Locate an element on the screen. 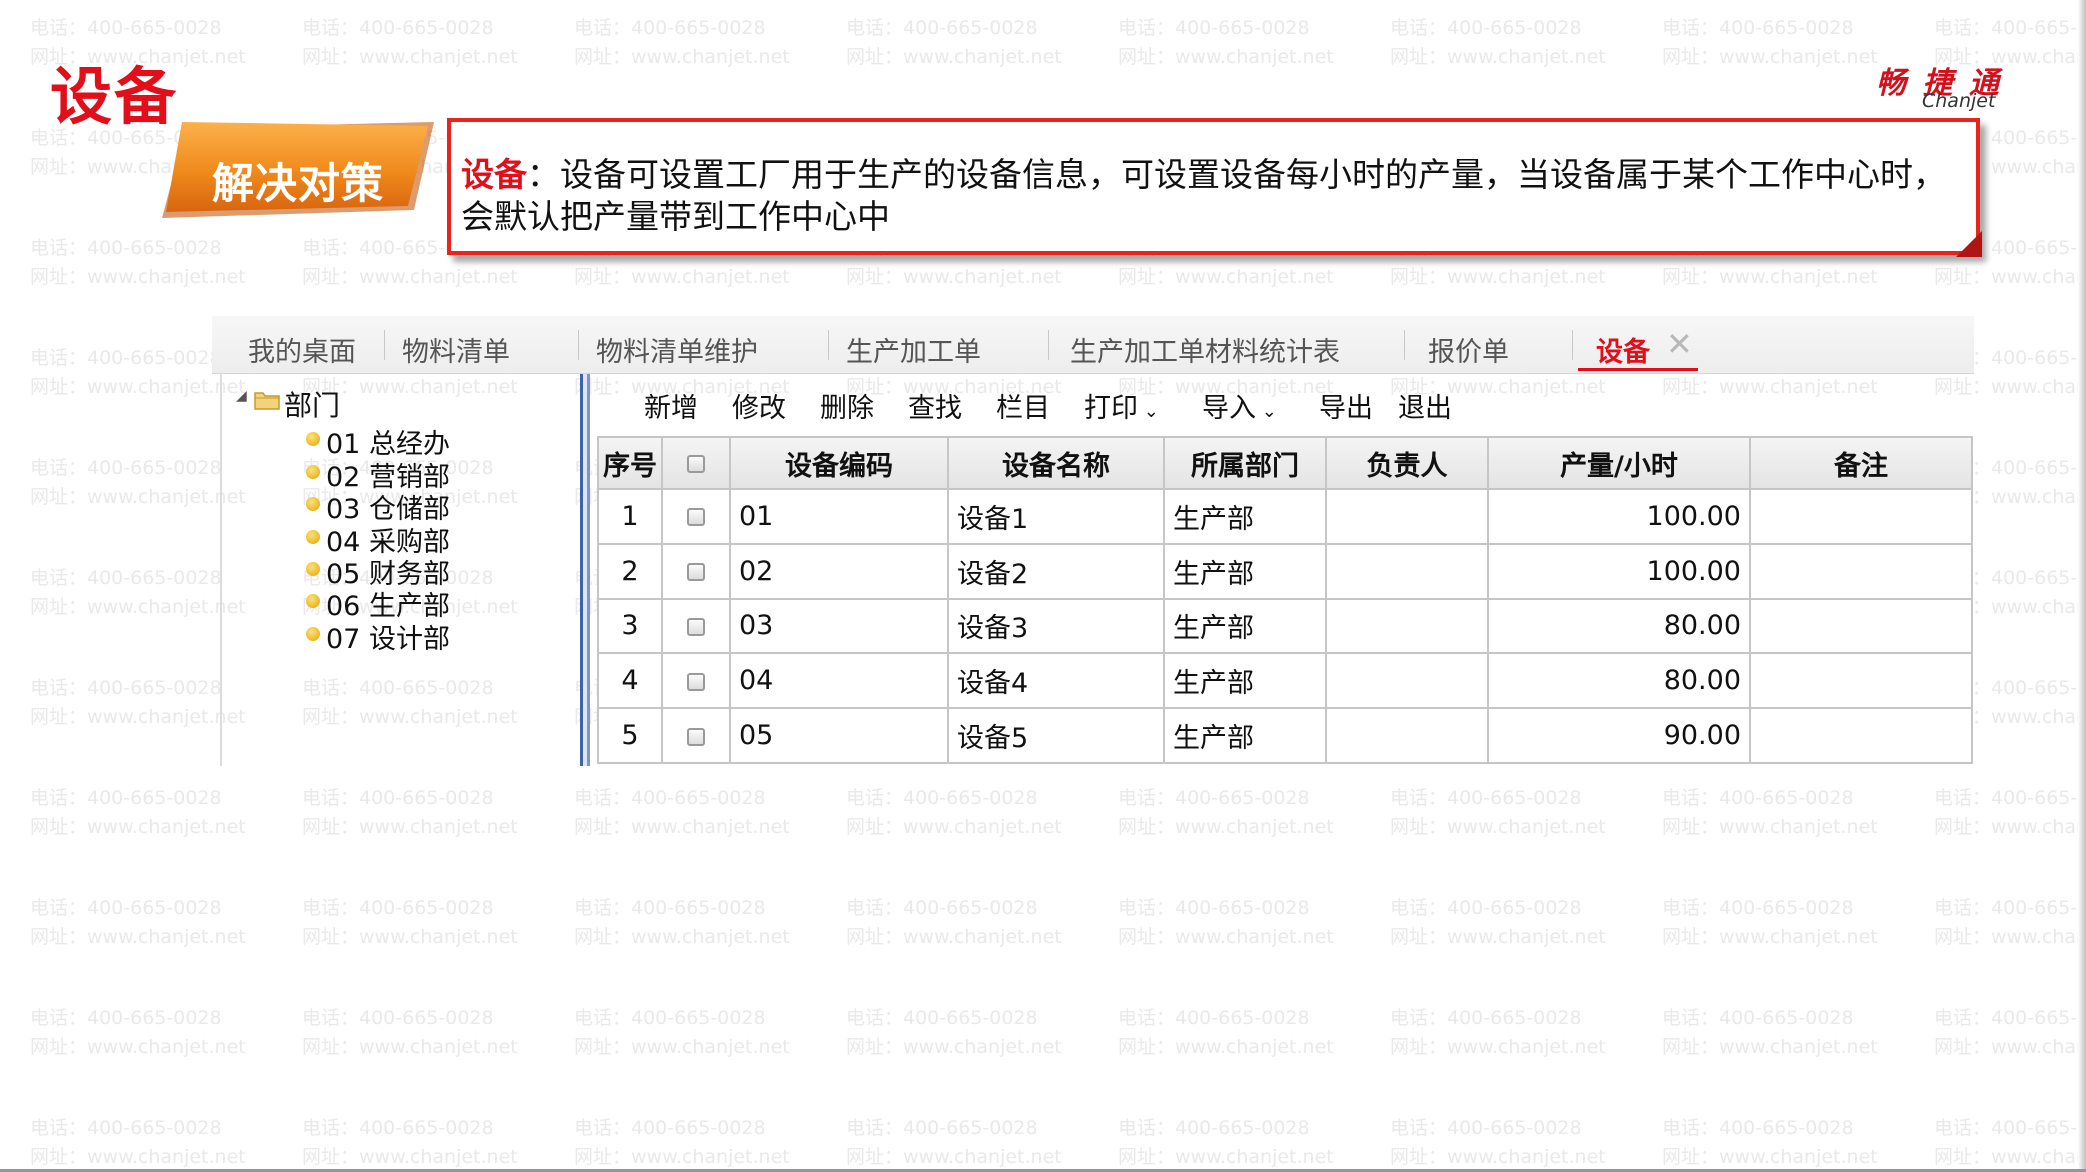 This screenshot has width=2086, height=1172. cell-name: 设备4 is located at coordinates (1056, 681).